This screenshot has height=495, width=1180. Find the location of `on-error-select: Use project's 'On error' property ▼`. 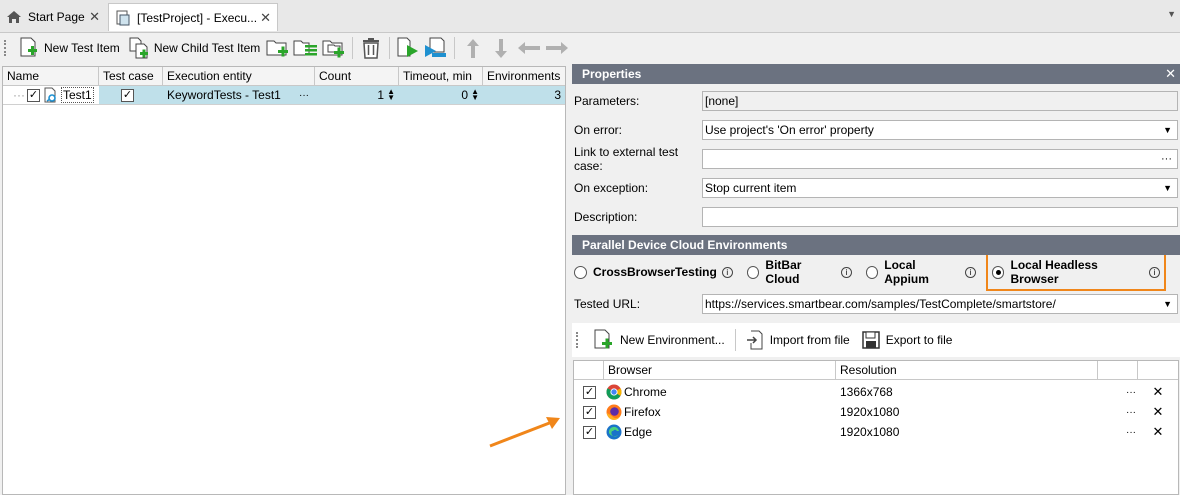

on-error-select: Use project's 'On error' property ▼ is located at coordinates (940, 129).